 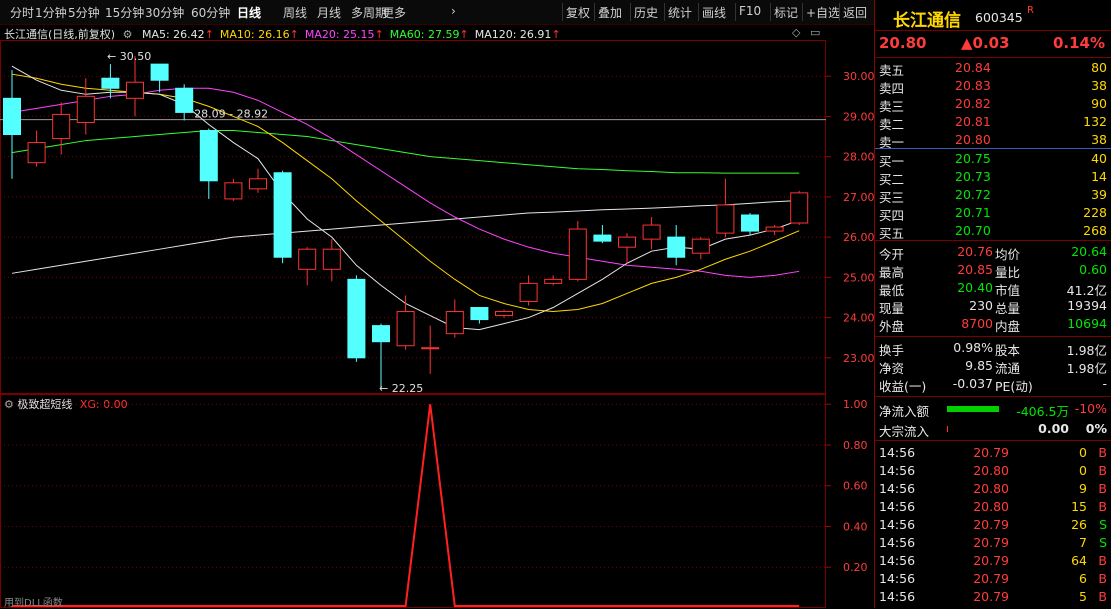 I want to click on indicator-tick-label: 0.20, so click(x=855, y=567).